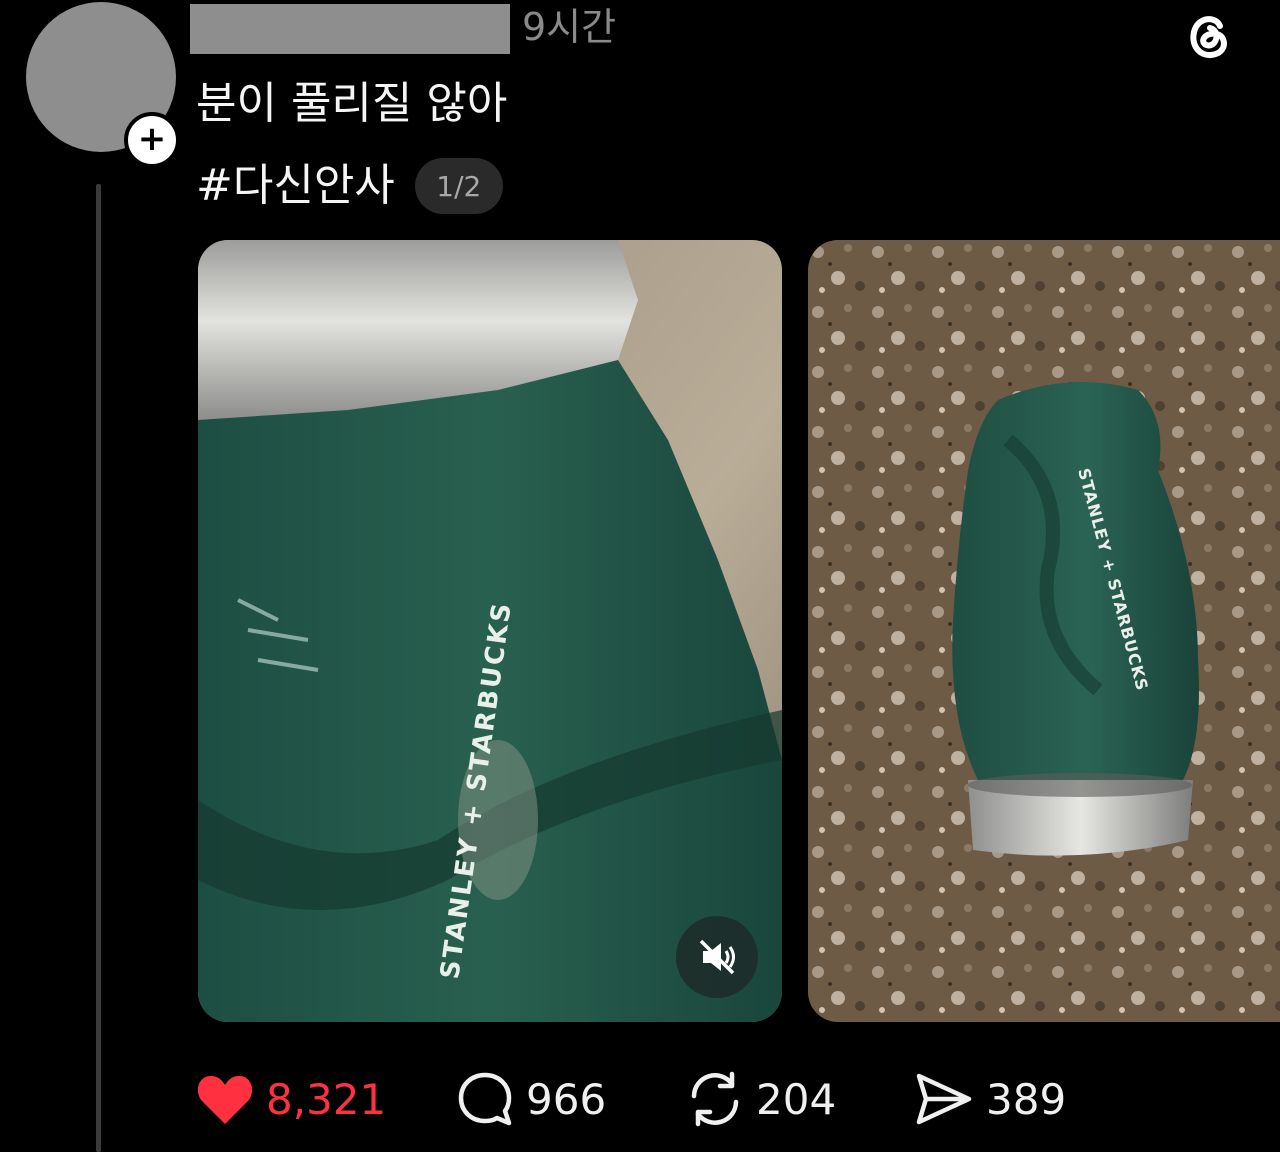 The width and height of the screenshot is (1280, 1152). What do you see at coordinates (352, 103) in the screenshot?
I see `post-text: 분이 풀리질 않아` at bounding box center [352, 103].